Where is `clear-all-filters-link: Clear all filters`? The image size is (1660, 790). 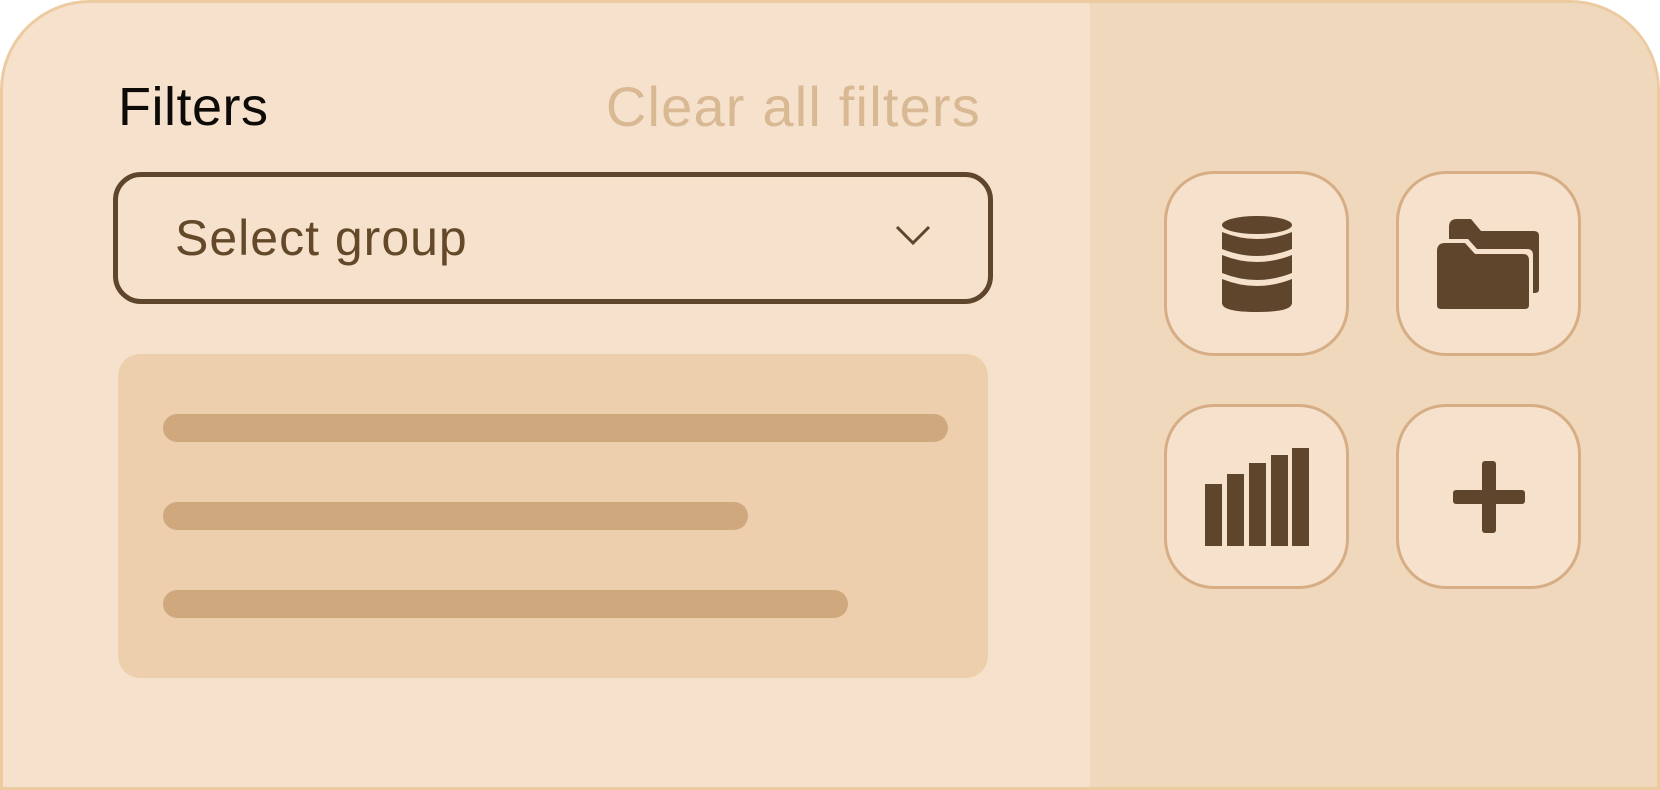
clear-all-filters-link: Clear all filters is located at coordinates (793, 107).